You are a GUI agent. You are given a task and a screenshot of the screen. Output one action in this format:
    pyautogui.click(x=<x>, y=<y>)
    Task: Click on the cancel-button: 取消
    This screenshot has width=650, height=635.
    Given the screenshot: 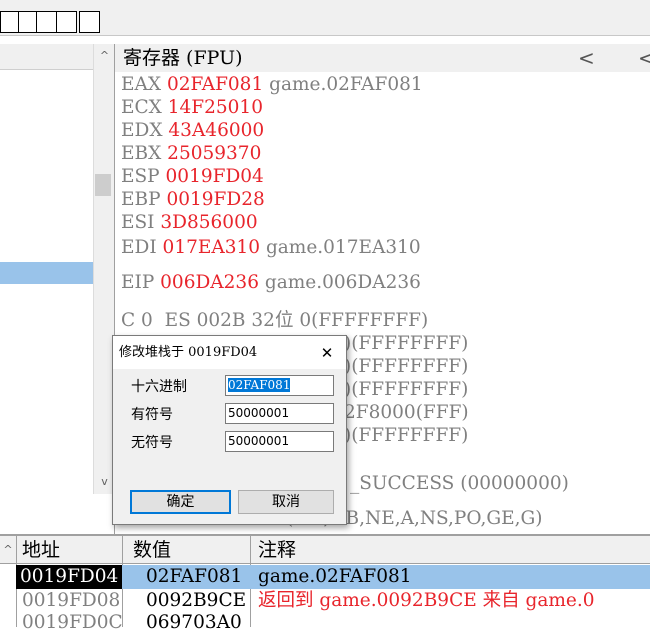 What is the action you would take?
    pyautogui.click(x=286, y=502)
    